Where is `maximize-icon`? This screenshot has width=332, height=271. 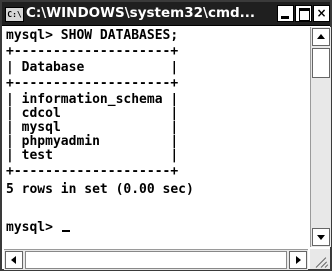 maximize-icon is located at coordinates (304, 14).